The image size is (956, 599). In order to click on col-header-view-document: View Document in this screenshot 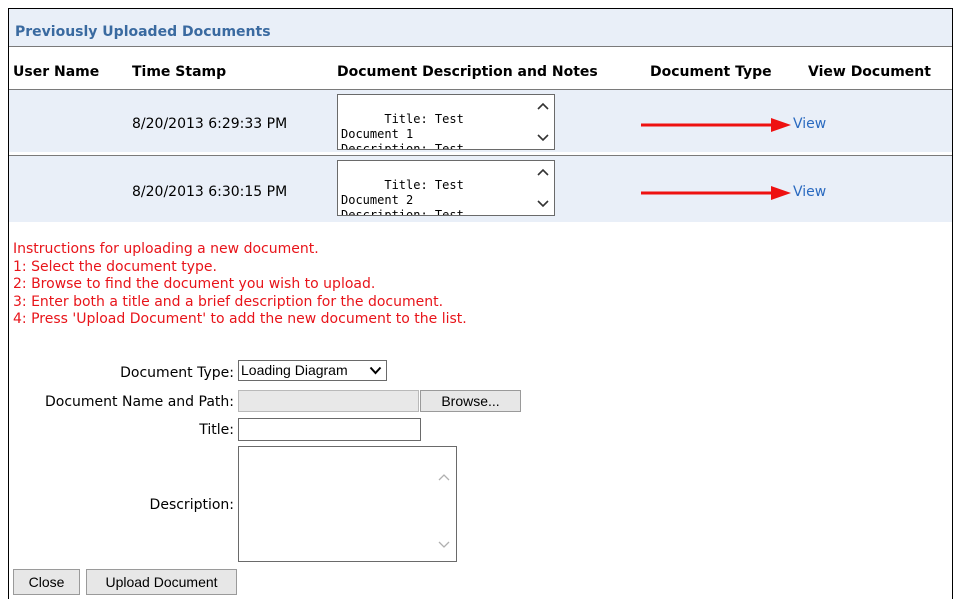, I will do `click(869, 72)`.